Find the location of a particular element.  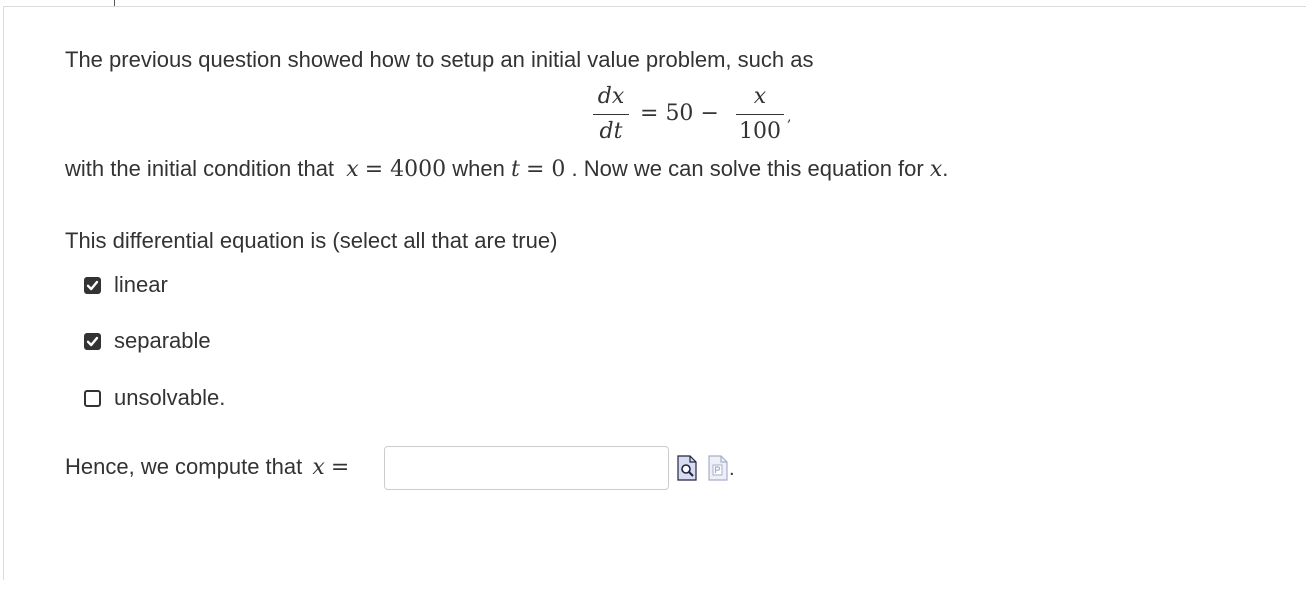

help-icon is located at coordinates (718, 468).